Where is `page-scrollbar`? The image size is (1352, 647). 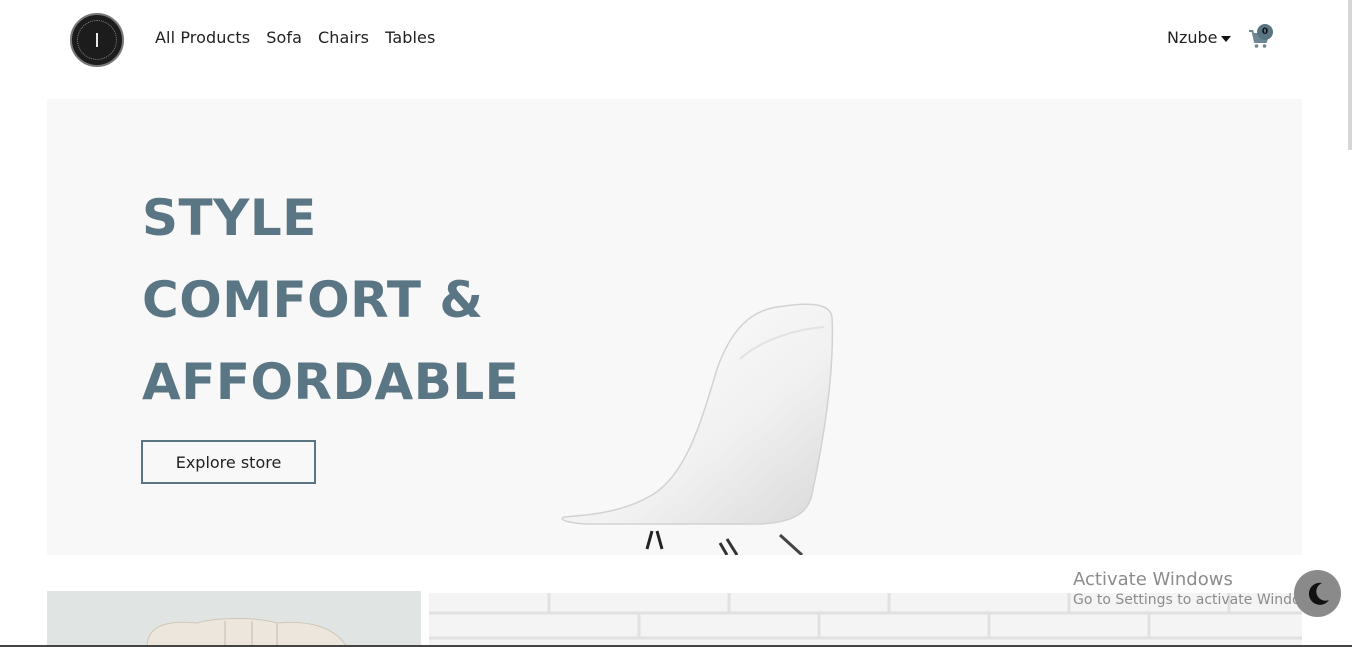 page-scrollbar is located at coordinates (1350, 75).